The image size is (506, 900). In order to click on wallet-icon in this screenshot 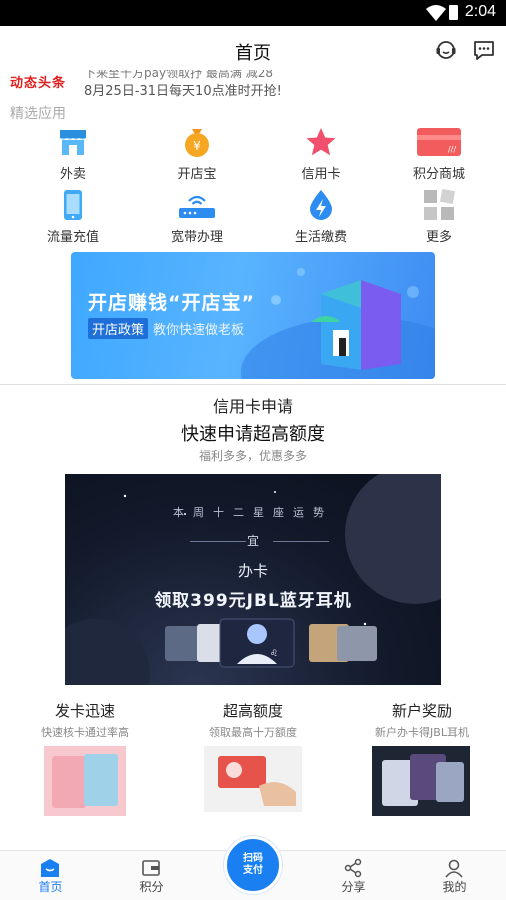, I will do `click(151, 868)`.